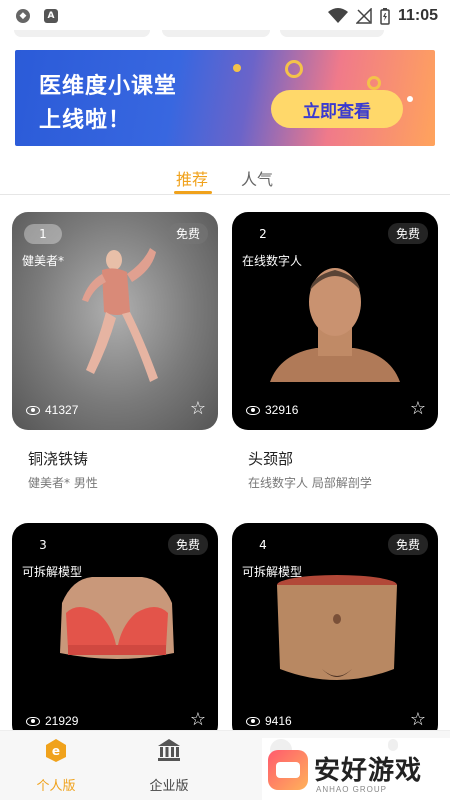 Image resolution: width=450 pixels, height=800 pixels. Describe the element at coordinates (225, 194) in the screenshot. I see `tabs-divider` at that location.